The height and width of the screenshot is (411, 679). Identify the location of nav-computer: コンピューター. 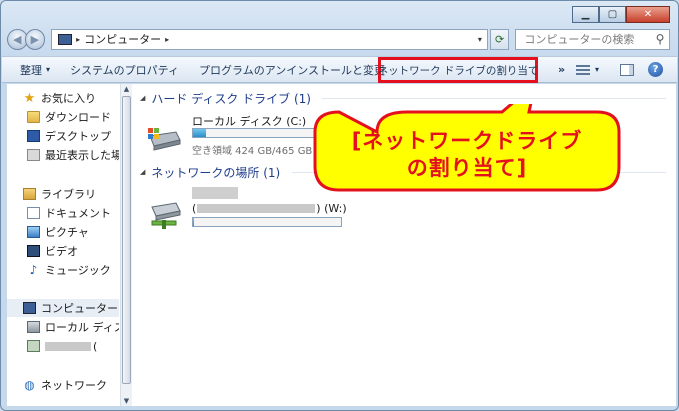
(71, 308).